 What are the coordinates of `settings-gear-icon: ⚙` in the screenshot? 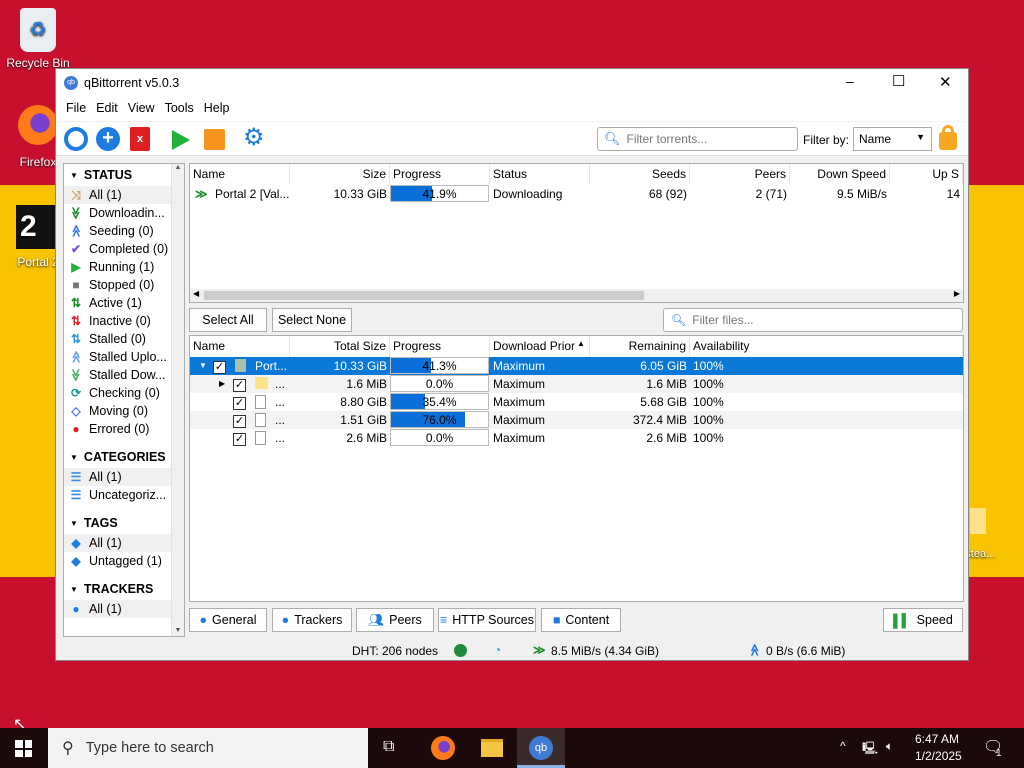 It's located at (254, 138).